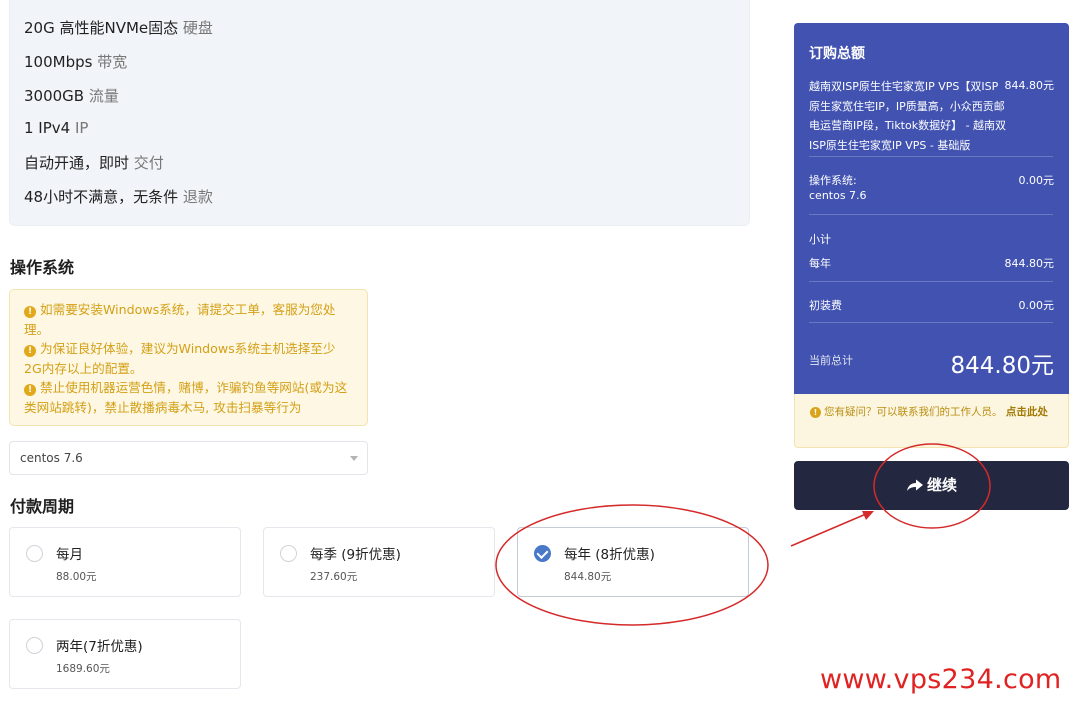 The width and height of the screenshot is (1080, 703). I want to click on summary-title: 订购总额, so click(837, 54).